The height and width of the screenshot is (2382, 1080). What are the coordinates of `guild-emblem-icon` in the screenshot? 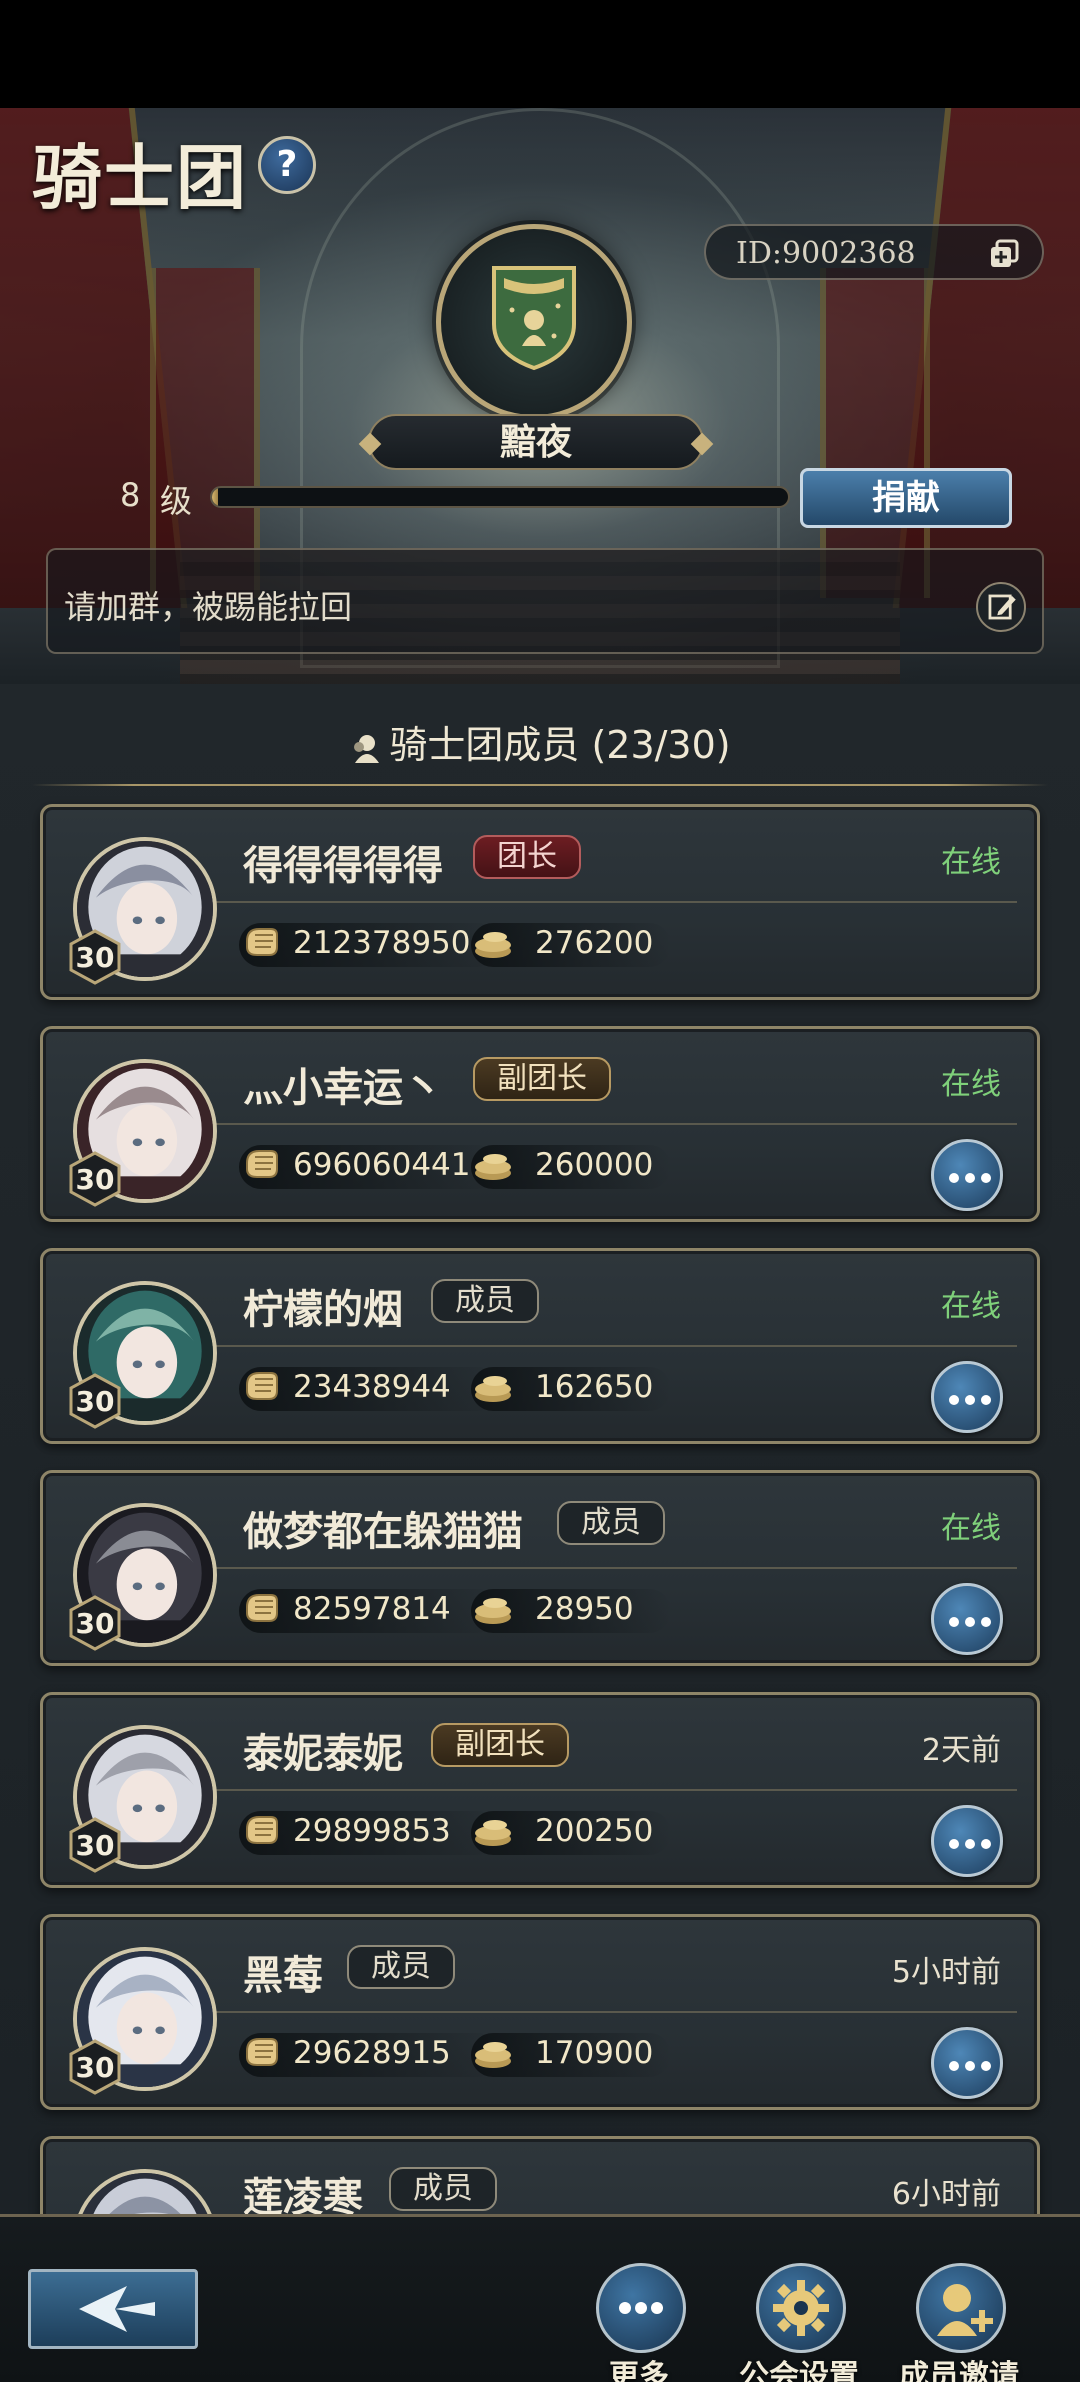 It's located at (534, 318).